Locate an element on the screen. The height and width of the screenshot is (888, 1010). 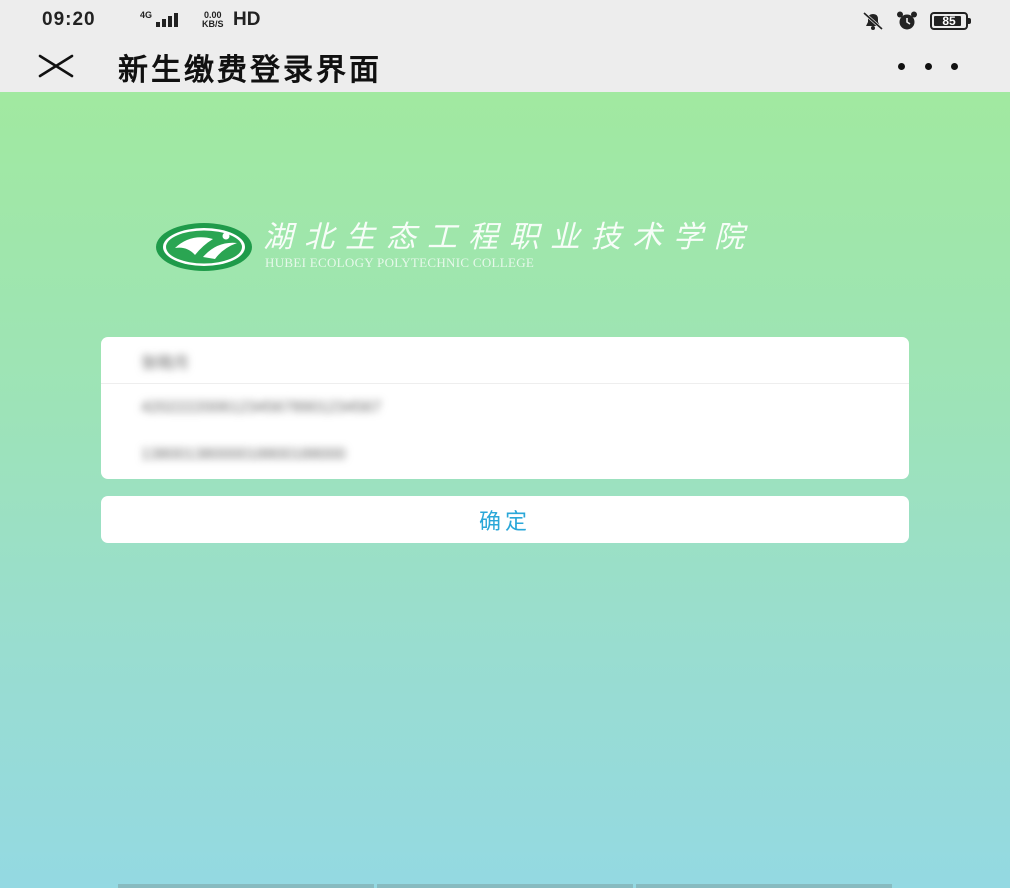
name-row is located at coordinates (505, 360).